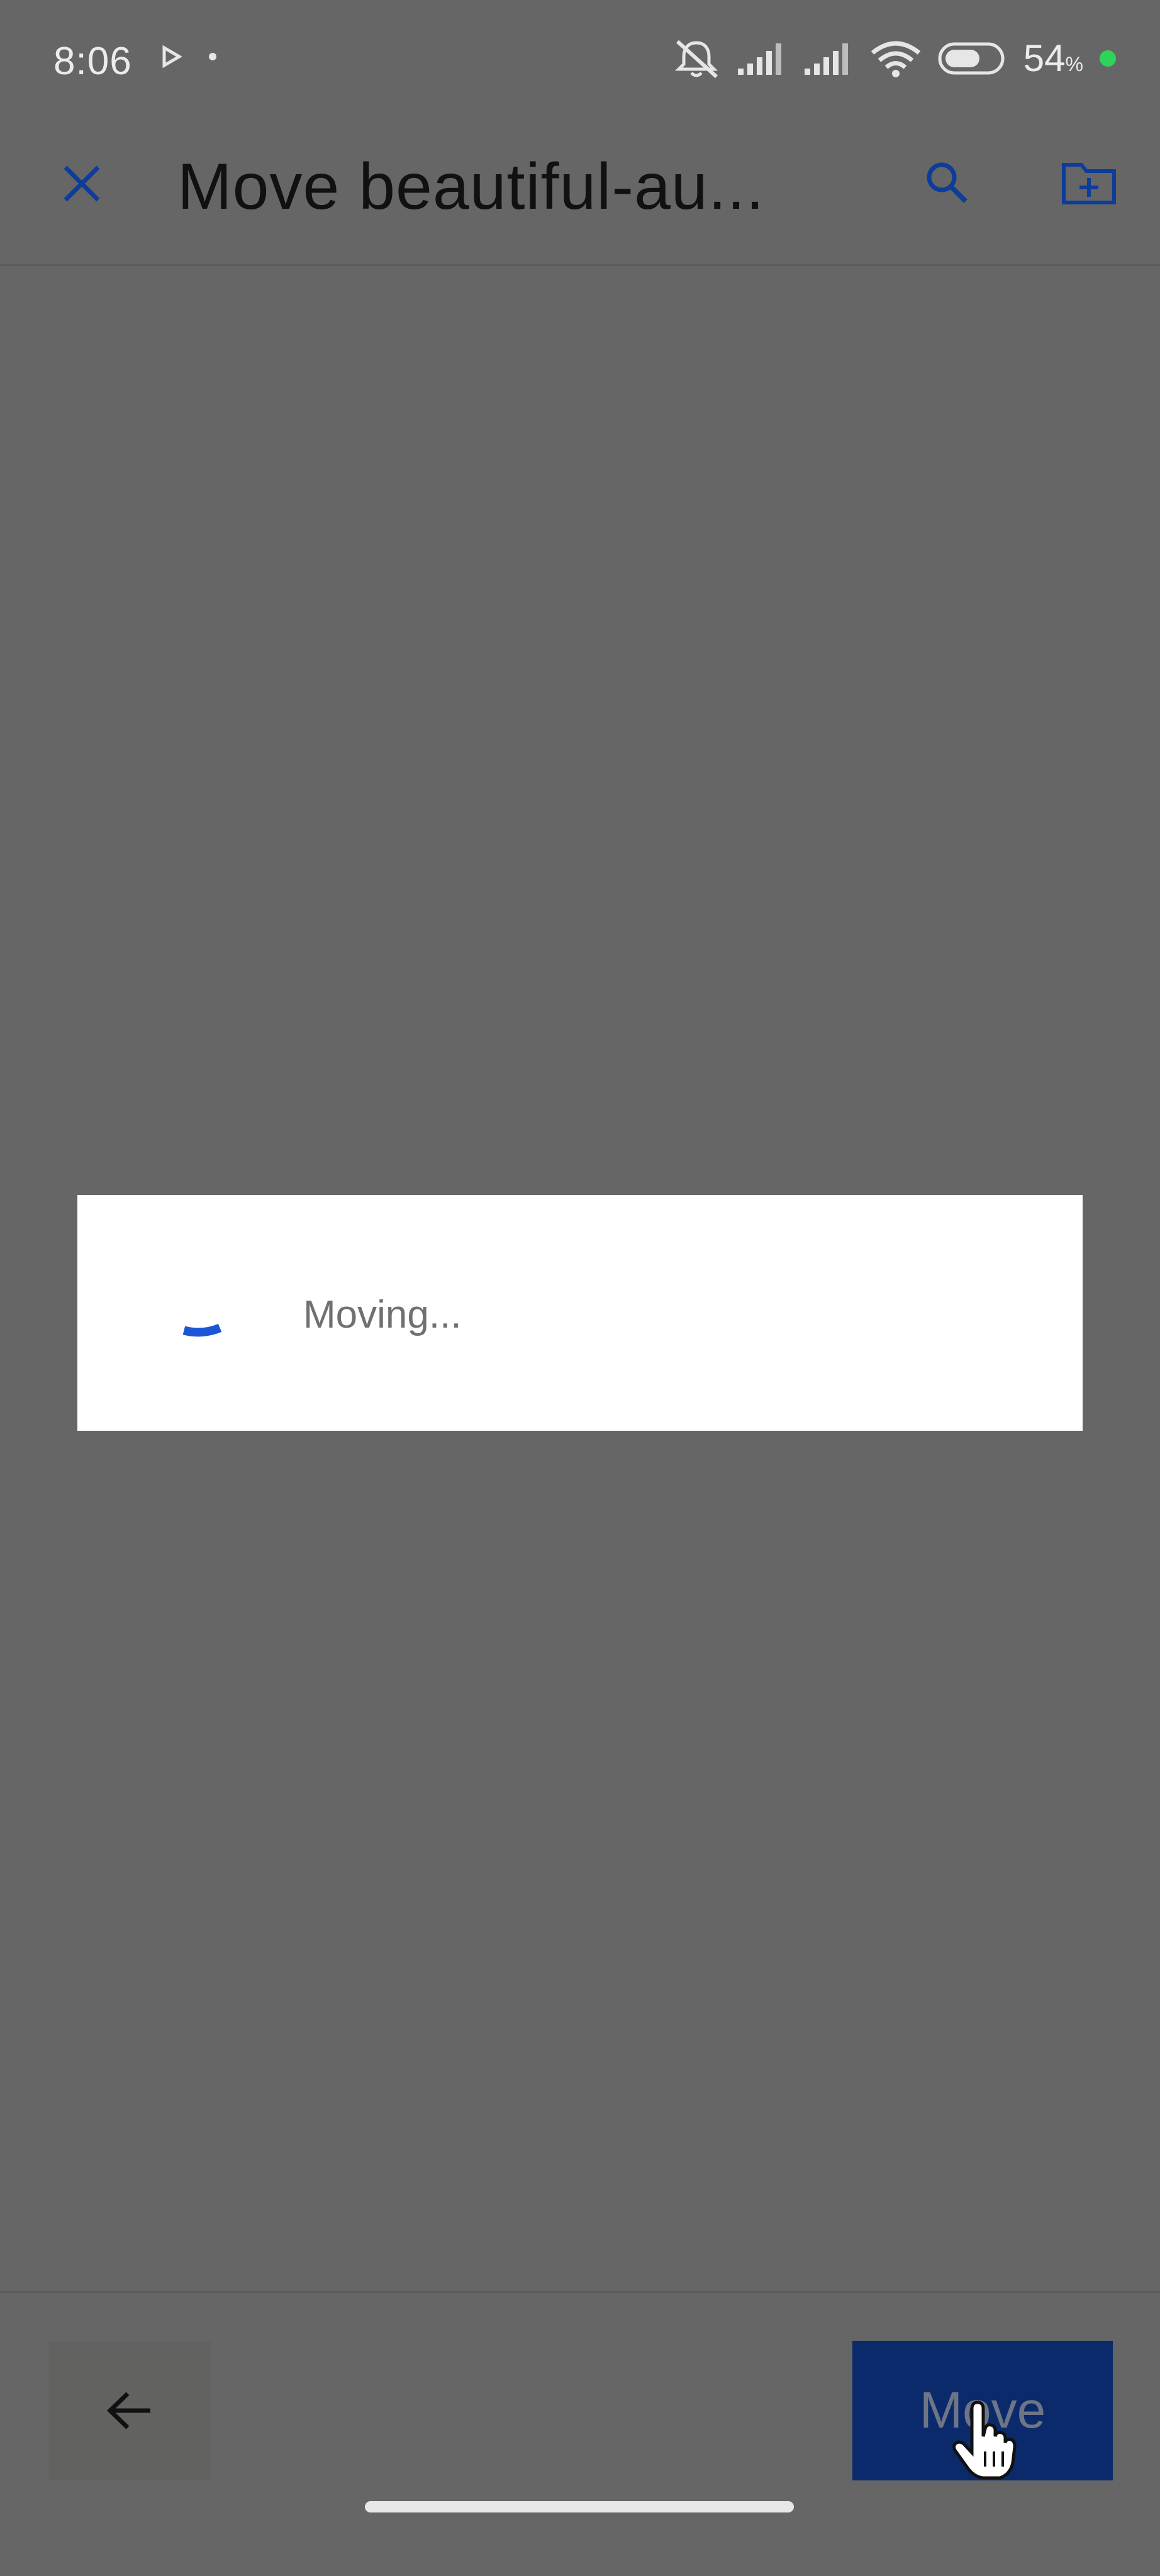 The height and width of the screenshot is (2576, 1160). Describe the element at coordinates (696, 59) in the screenshot. I see `mute-icon` at that location.